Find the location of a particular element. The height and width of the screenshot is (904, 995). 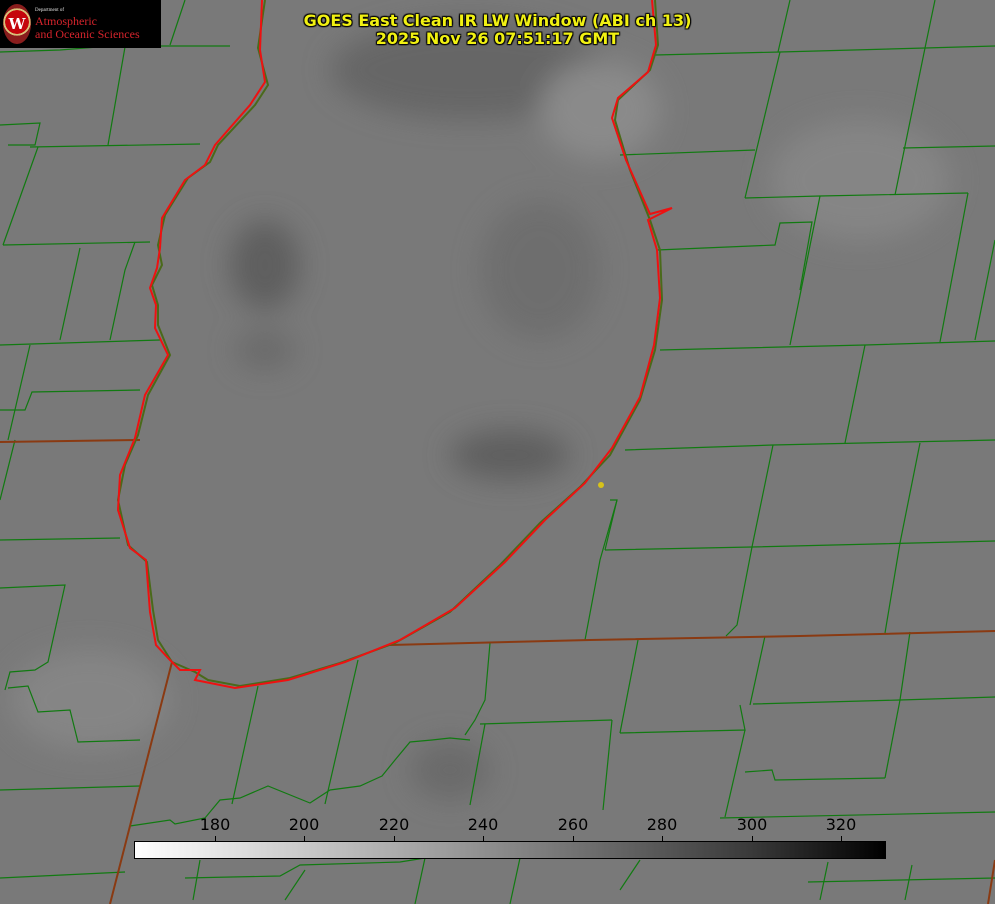

brightness-temperature-colorbar is located at coordinates (510, 850).